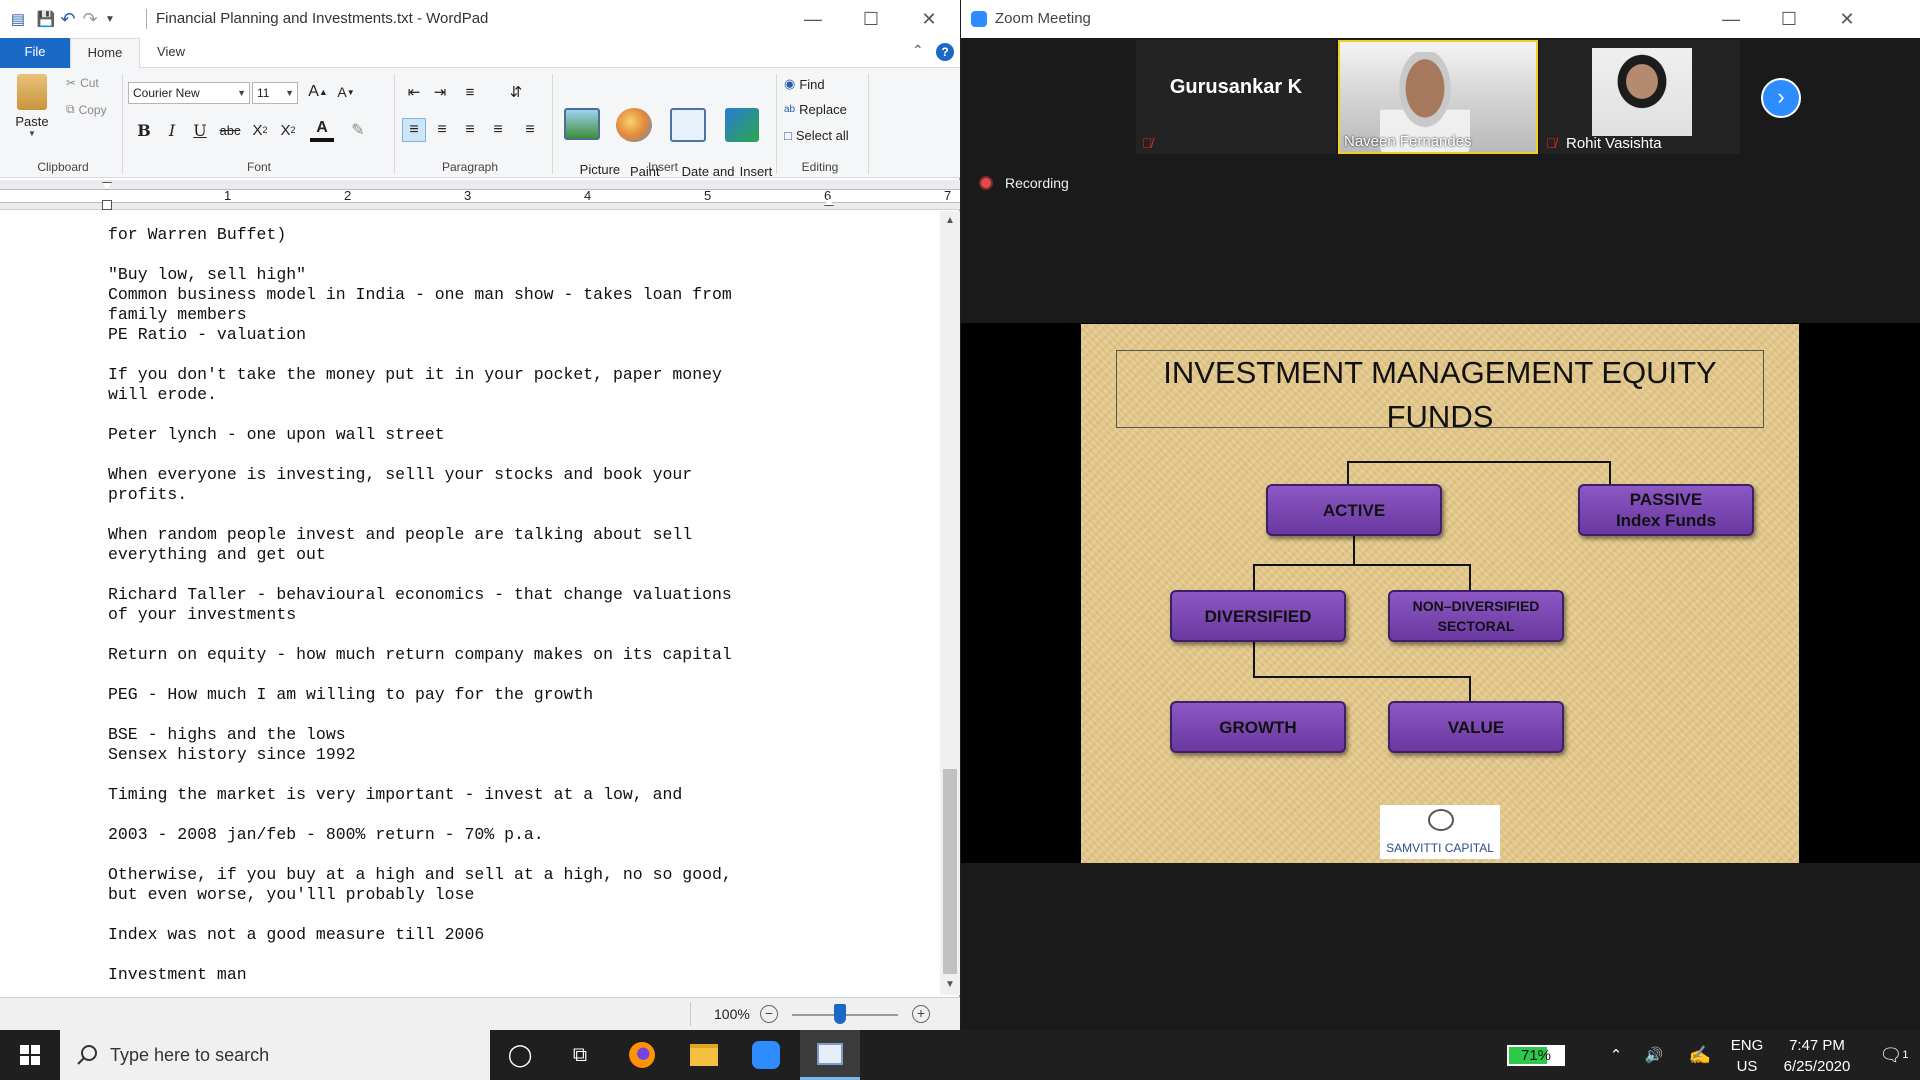  I want to click on search-icon, so click(87, 1055).